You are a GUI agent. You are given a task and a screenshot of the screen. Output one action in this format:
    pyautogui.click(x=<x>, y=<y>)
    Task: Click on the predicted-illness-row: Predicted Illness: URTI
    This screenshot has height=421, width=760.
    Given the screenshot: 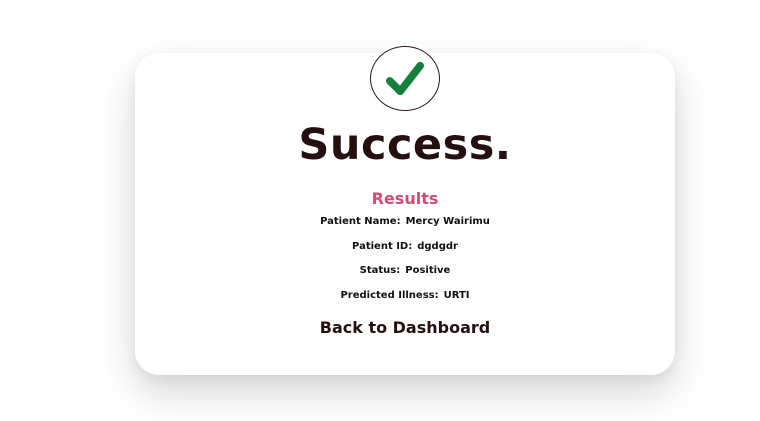 What is the action you would take?
    pyautogui.click(x=405, y=296)
    